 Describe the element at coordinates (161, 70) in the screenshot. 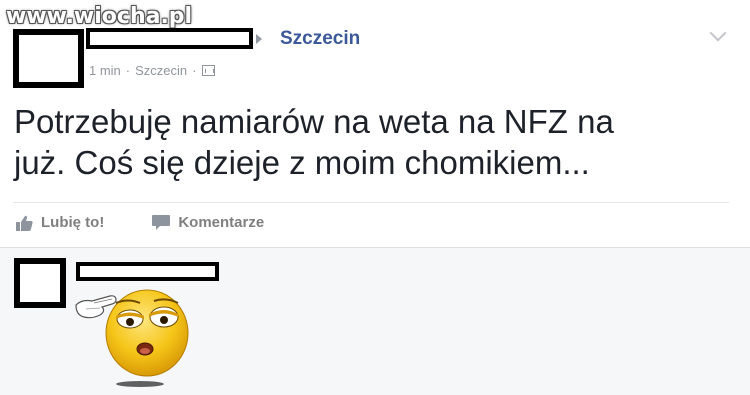

I see `place-name: Szczecin` at that location.